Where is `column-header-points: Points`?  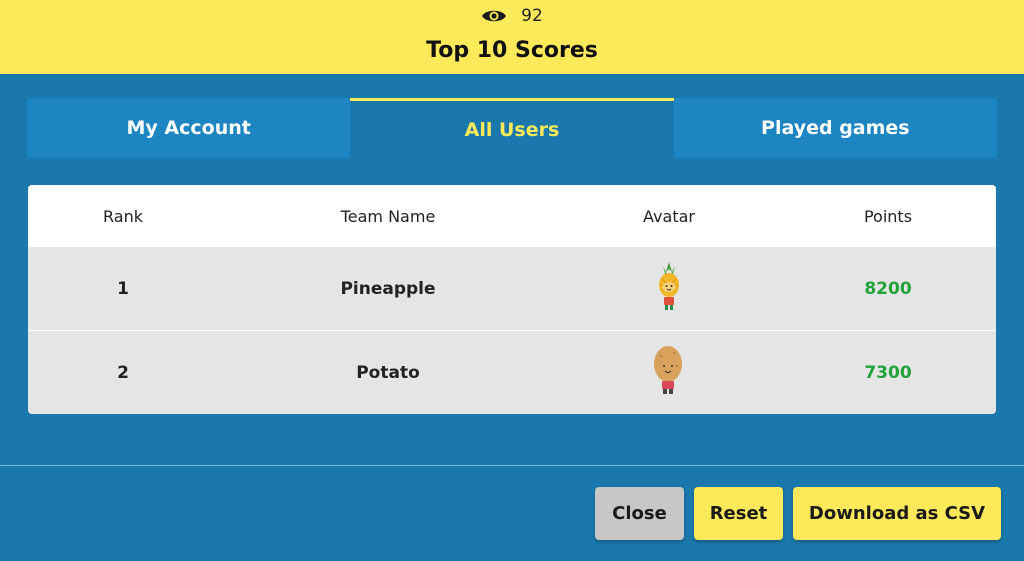
column-header-points: Points is located at coordinates (888, 216).